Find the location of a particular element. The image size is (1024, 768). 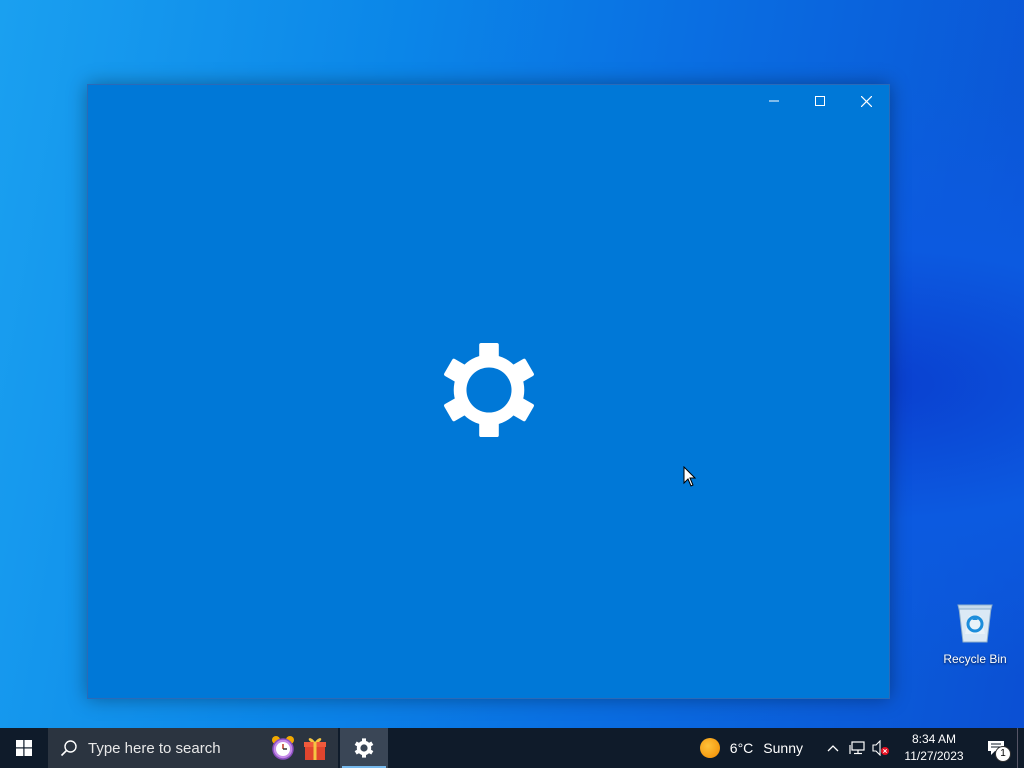

weather-widget: 6°C Sunny is located at coordinates (751, 748).